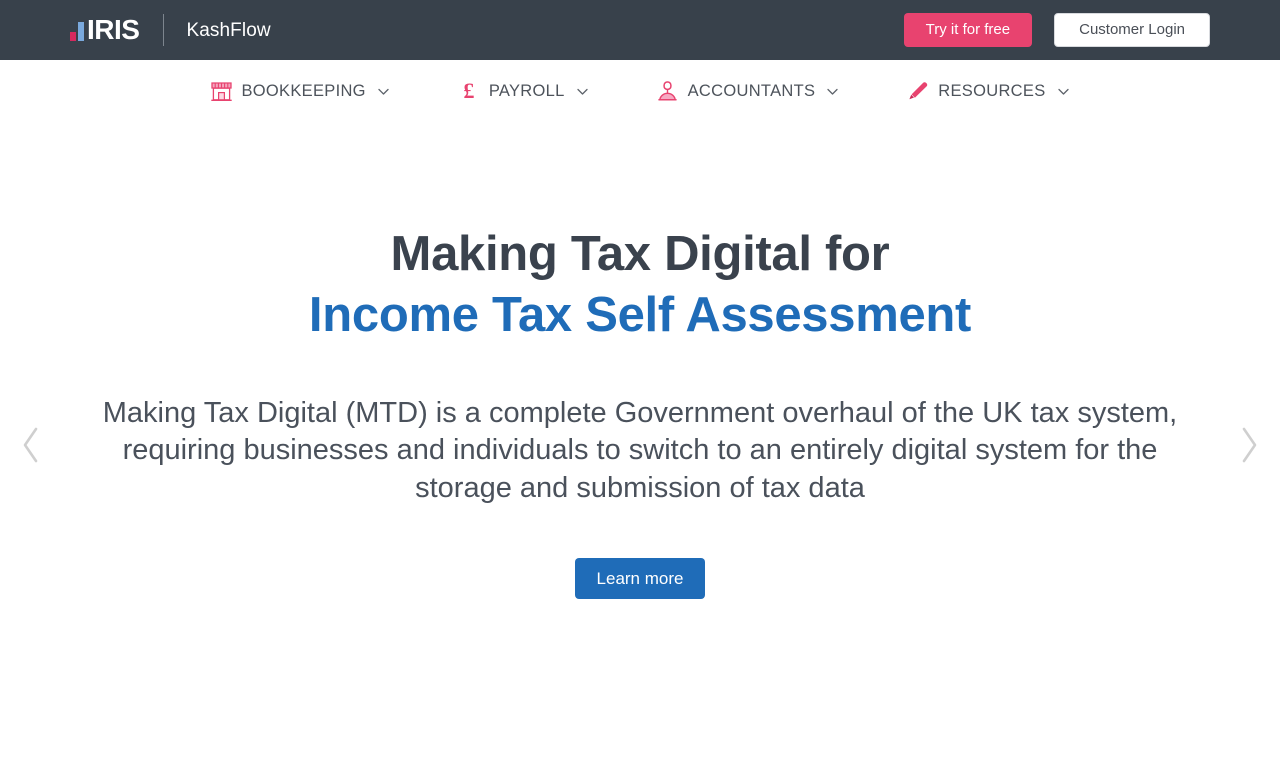 Image resolution: width=1280 pixels, height=768 pixels. I want to click on nav-item-resources: RESOURCES, so click(988, 91).